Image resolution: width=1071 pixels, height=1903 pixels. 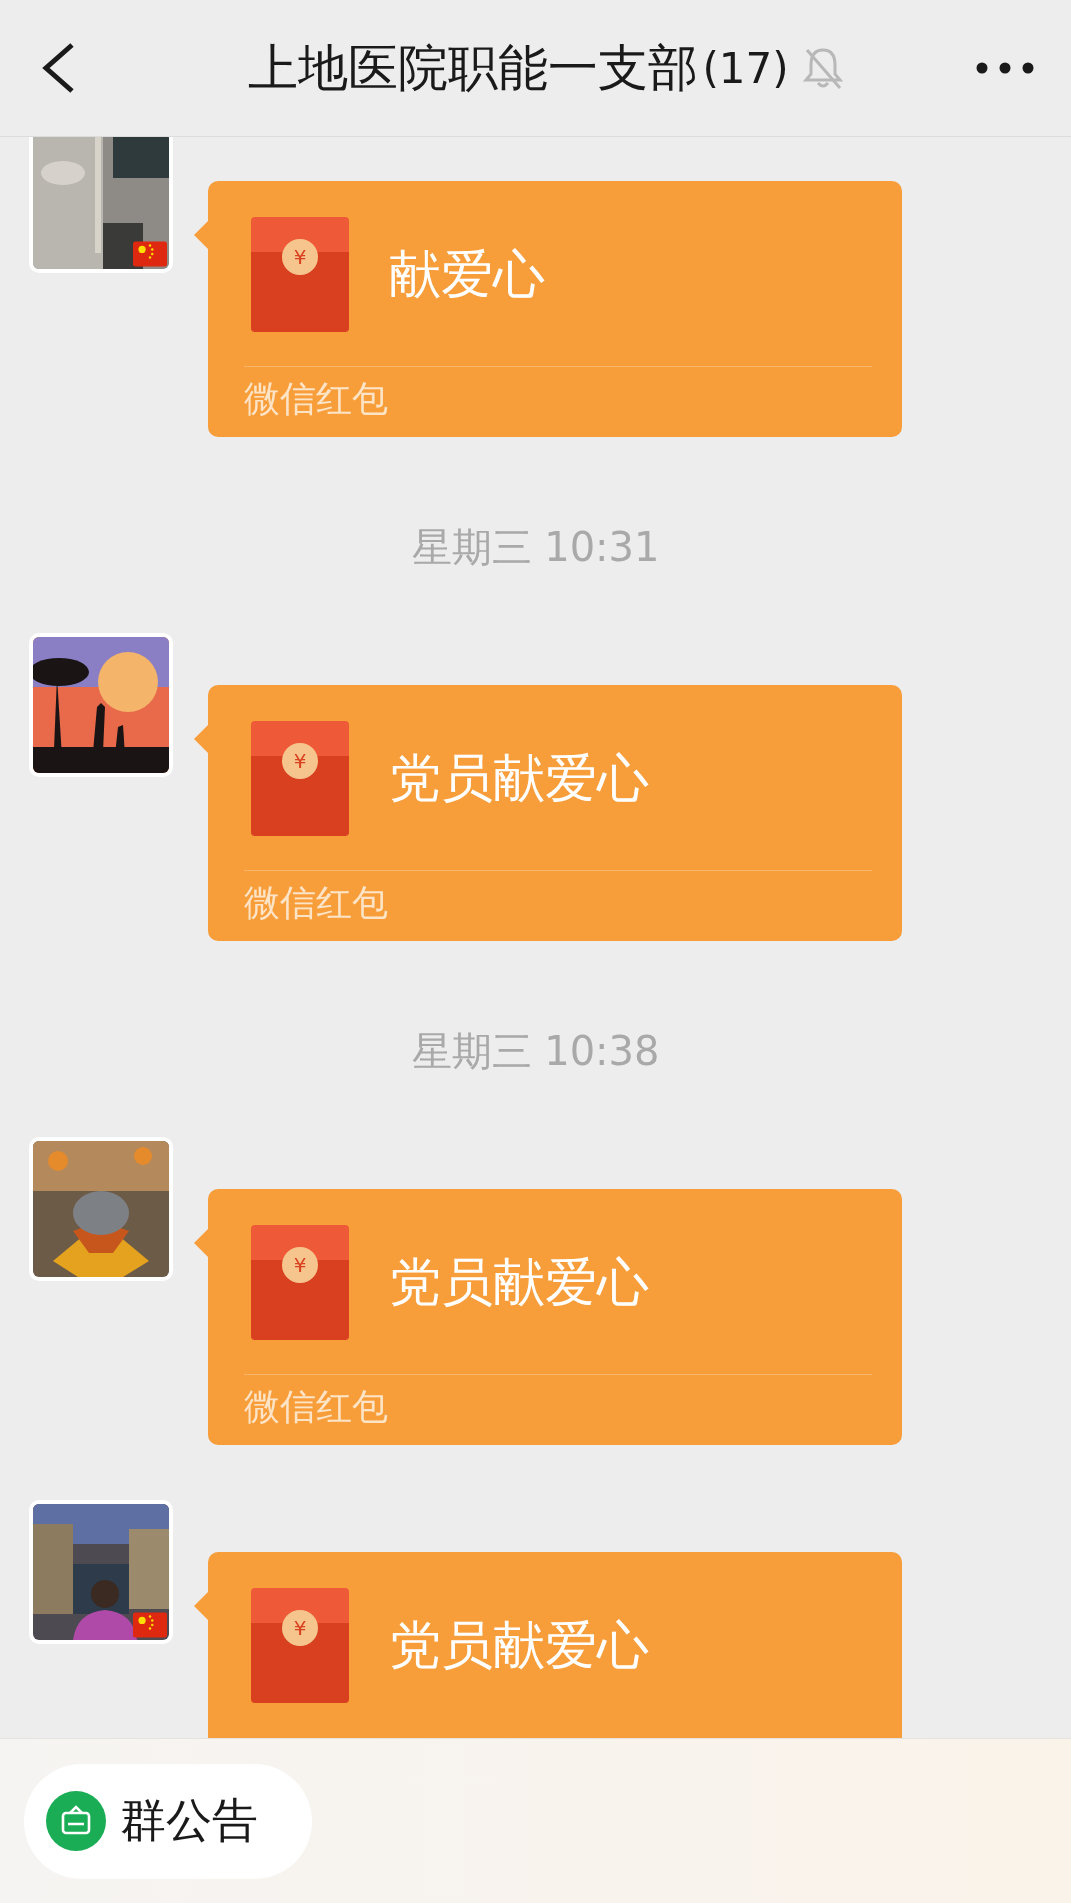 I want to click on packet-greeting: 献爱心, so click(x=467, y=274).